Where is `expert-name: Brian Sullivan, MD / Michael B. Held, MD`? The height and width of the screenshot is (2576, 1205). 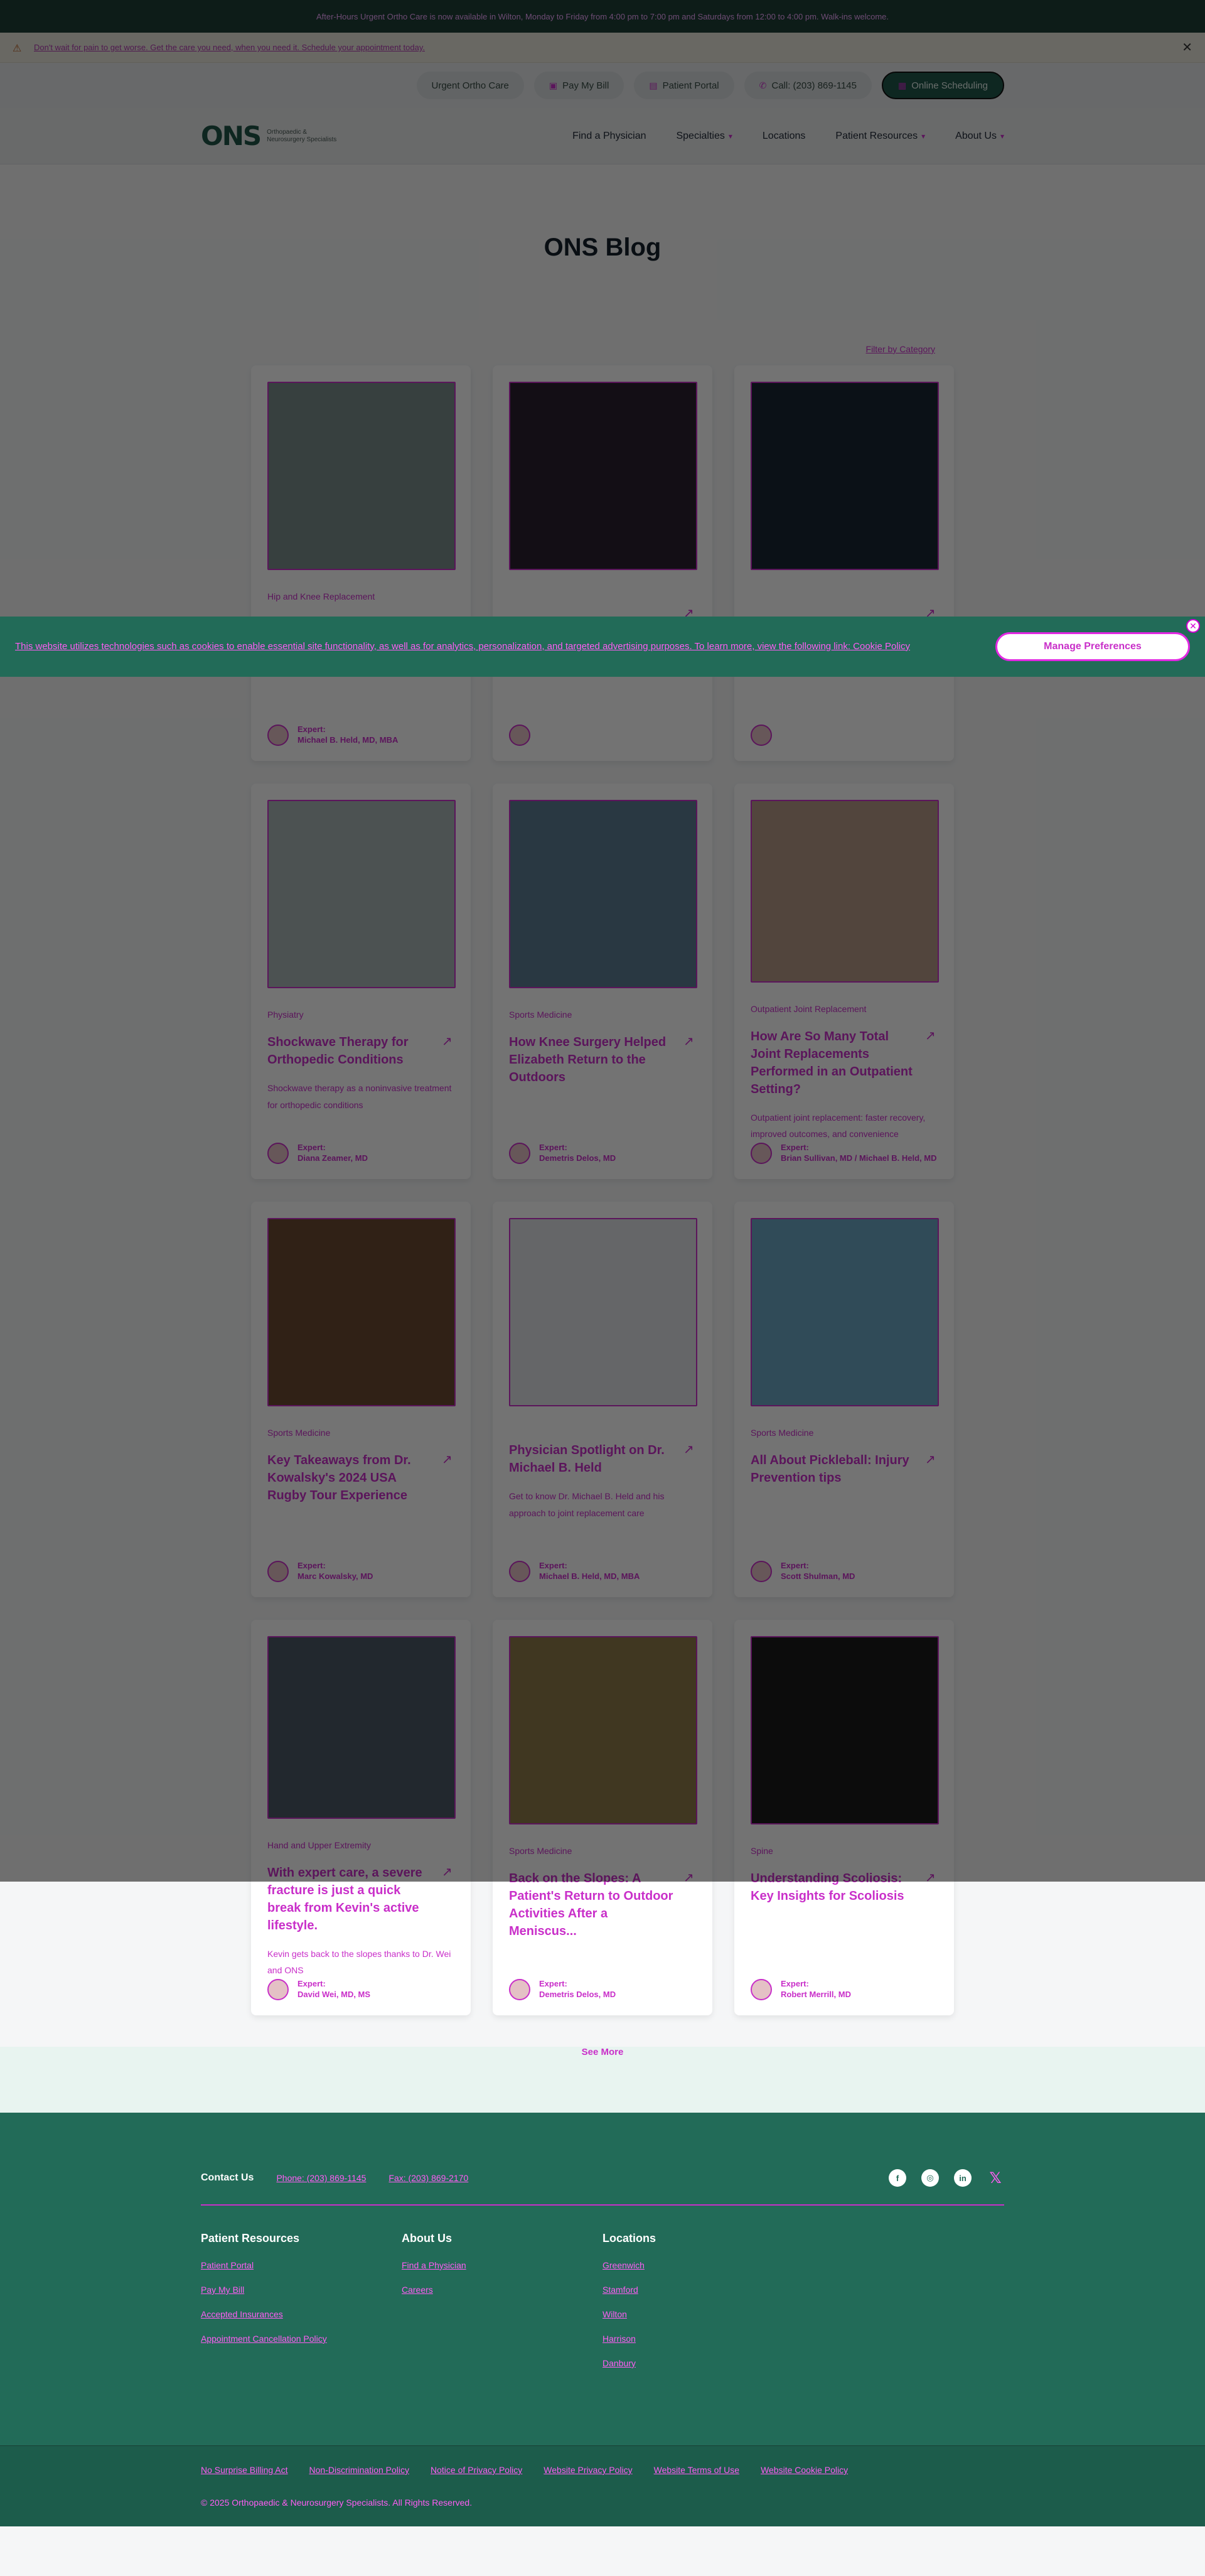 expert-name: Brian Sullivan, MD / Michael B. Held, MD is located at coordinates (859, 1158).